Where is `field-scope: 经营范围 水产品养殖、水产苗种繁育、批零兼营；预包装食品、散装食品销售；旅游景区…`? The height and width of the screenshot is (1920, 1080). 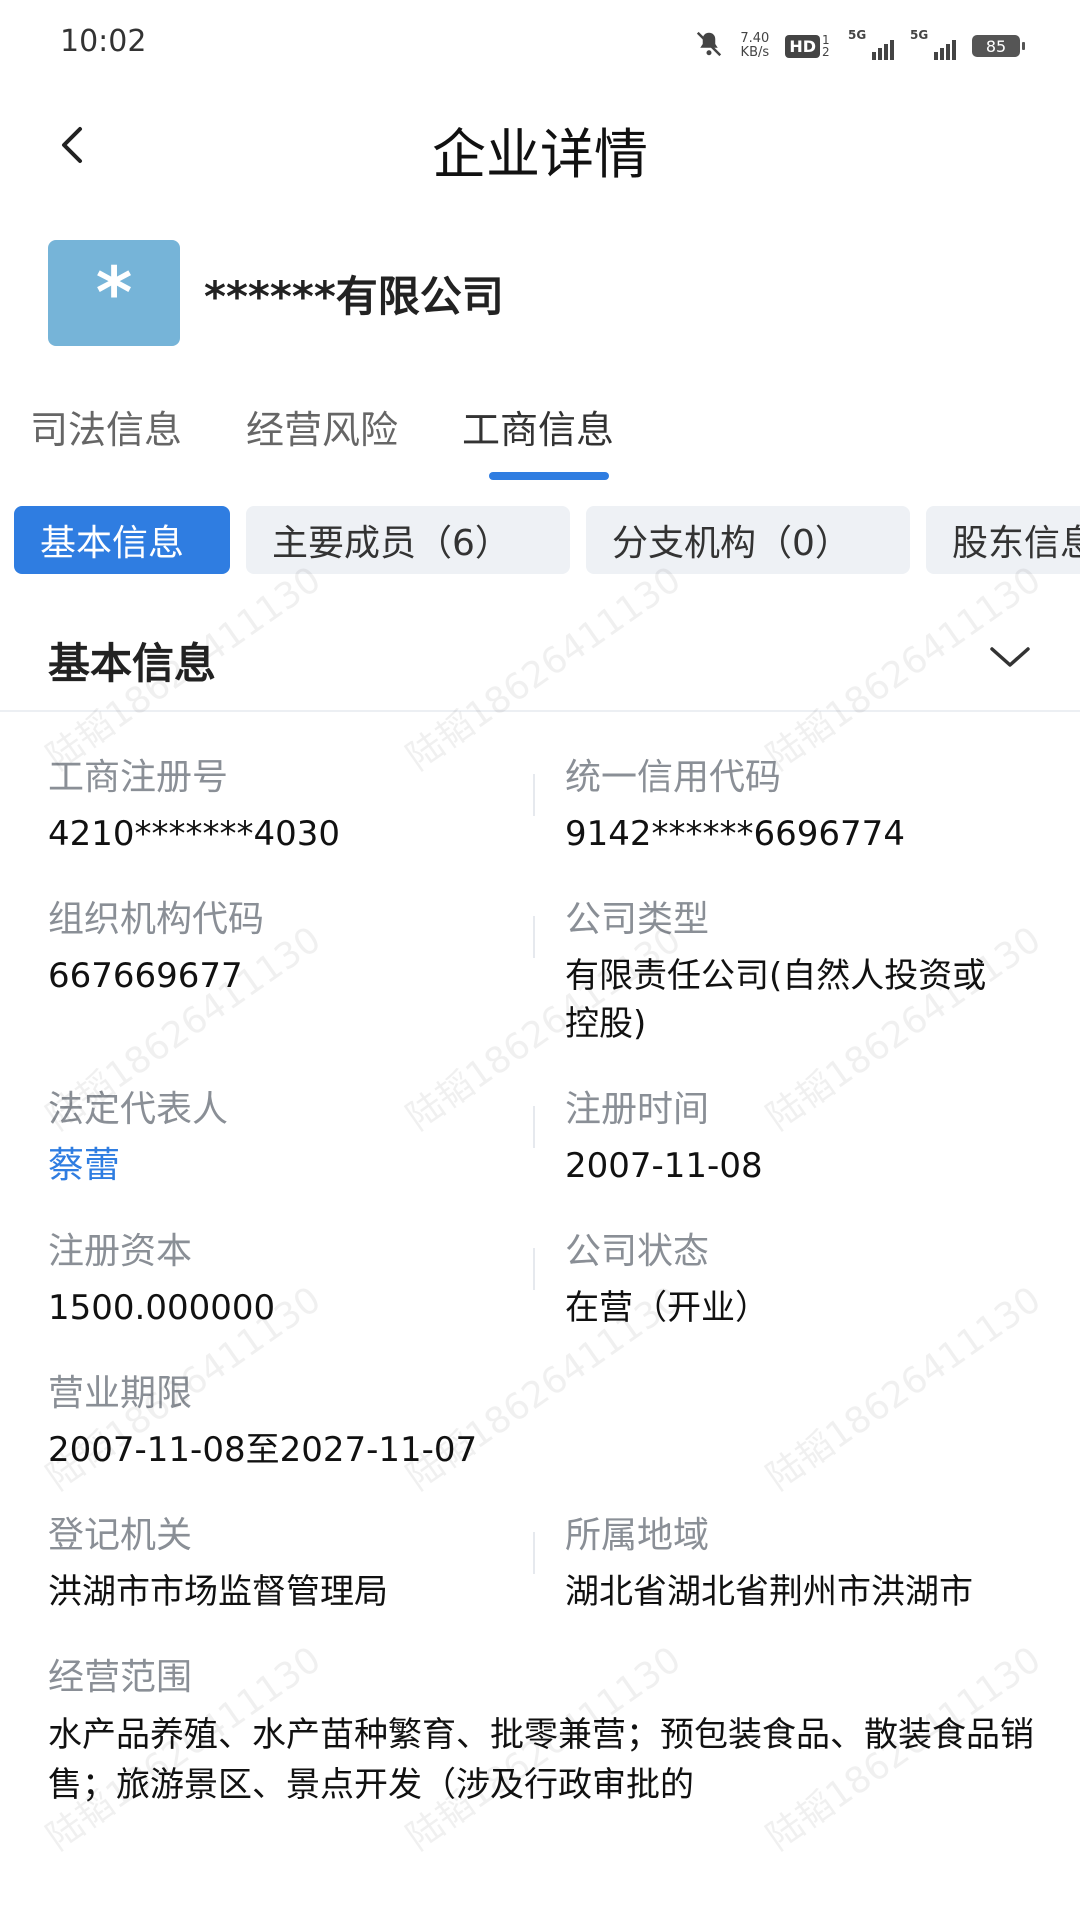
field-scope: 经营范围 水产品养殖、水产苗种繁育、批零兼营；预包装食品、散装食品销售；旅游景区… is located at coordinates (563, 1730).